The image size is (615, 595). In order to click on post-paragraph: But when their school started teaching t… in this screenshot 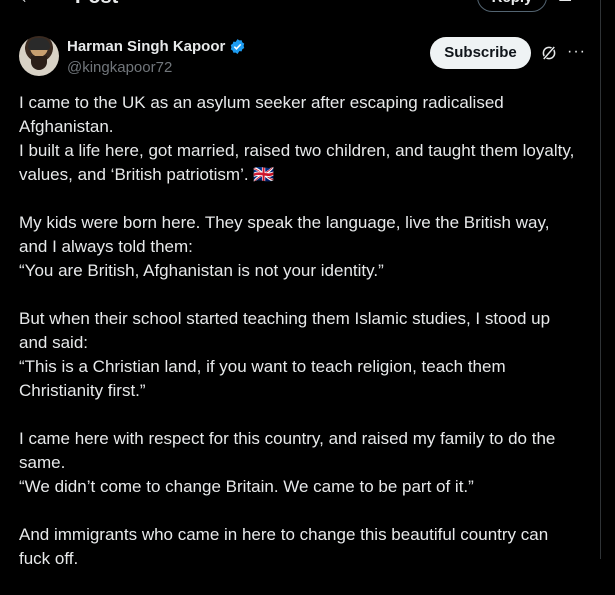, I will do `click(299, 355)`.